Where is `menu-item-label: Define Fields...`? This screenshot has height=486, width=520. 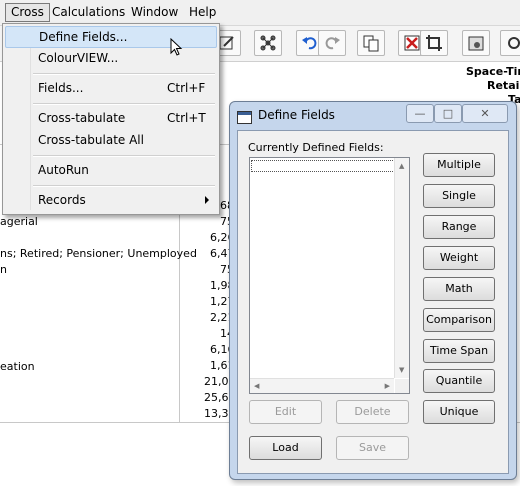
menu-item-label: Define Fields... is located at coordinates (83, 37).